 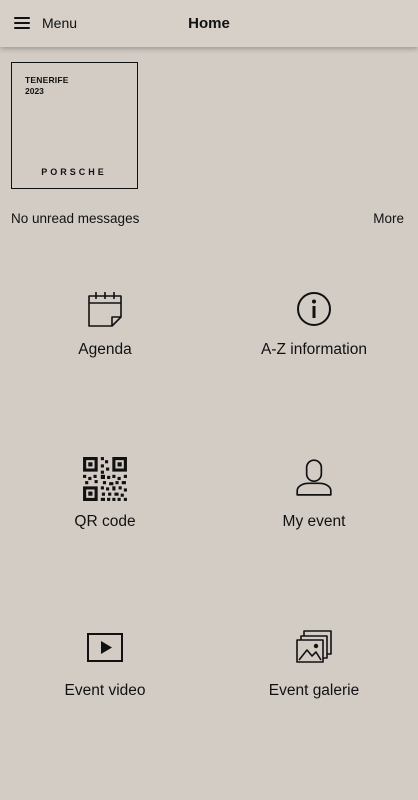 I want to click on event-logo-card: TENERIFE 2023 PORSCHE, so click(x=74, y=125).